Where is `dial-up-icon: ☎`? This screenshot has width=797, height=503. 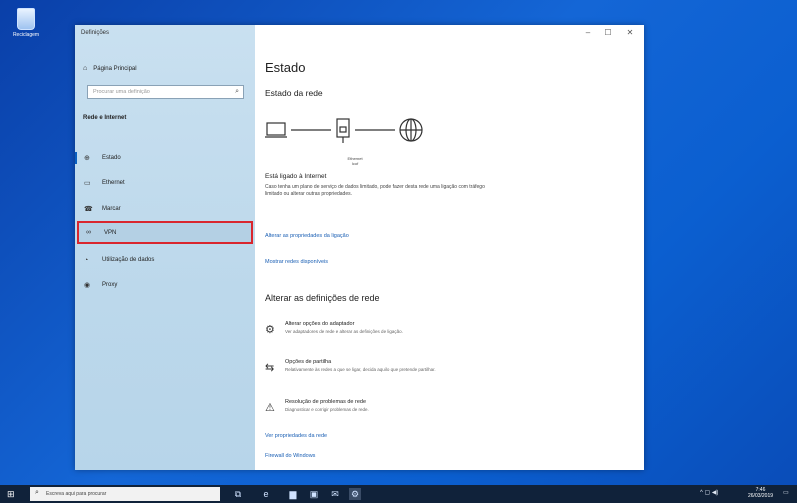
dial-up-icon: ☎ is located at coordinates (88, 209).